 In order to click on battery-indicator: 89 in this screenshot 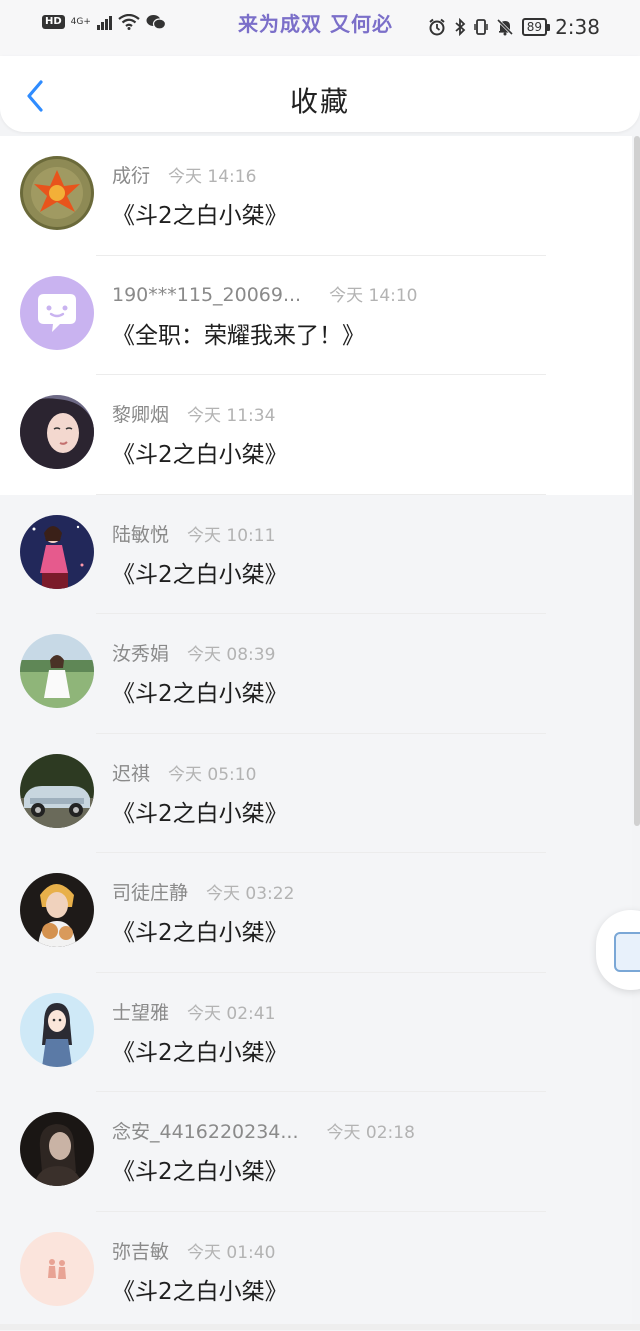, I will do `click(534, 27)`.